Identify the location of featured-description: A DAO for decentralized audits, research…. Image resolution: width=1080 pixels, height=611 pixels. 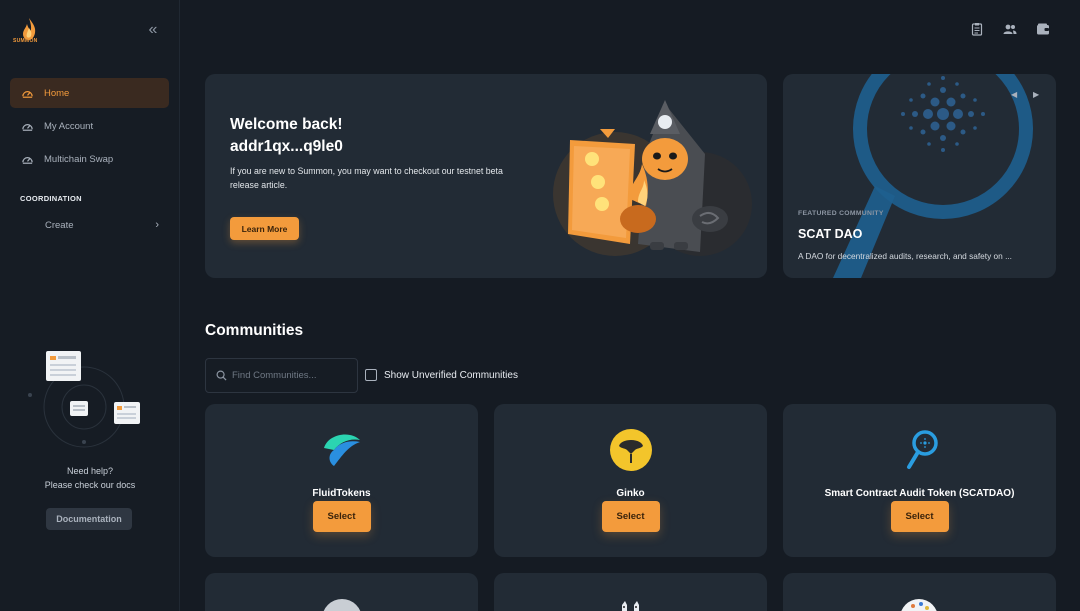
(905, 256).